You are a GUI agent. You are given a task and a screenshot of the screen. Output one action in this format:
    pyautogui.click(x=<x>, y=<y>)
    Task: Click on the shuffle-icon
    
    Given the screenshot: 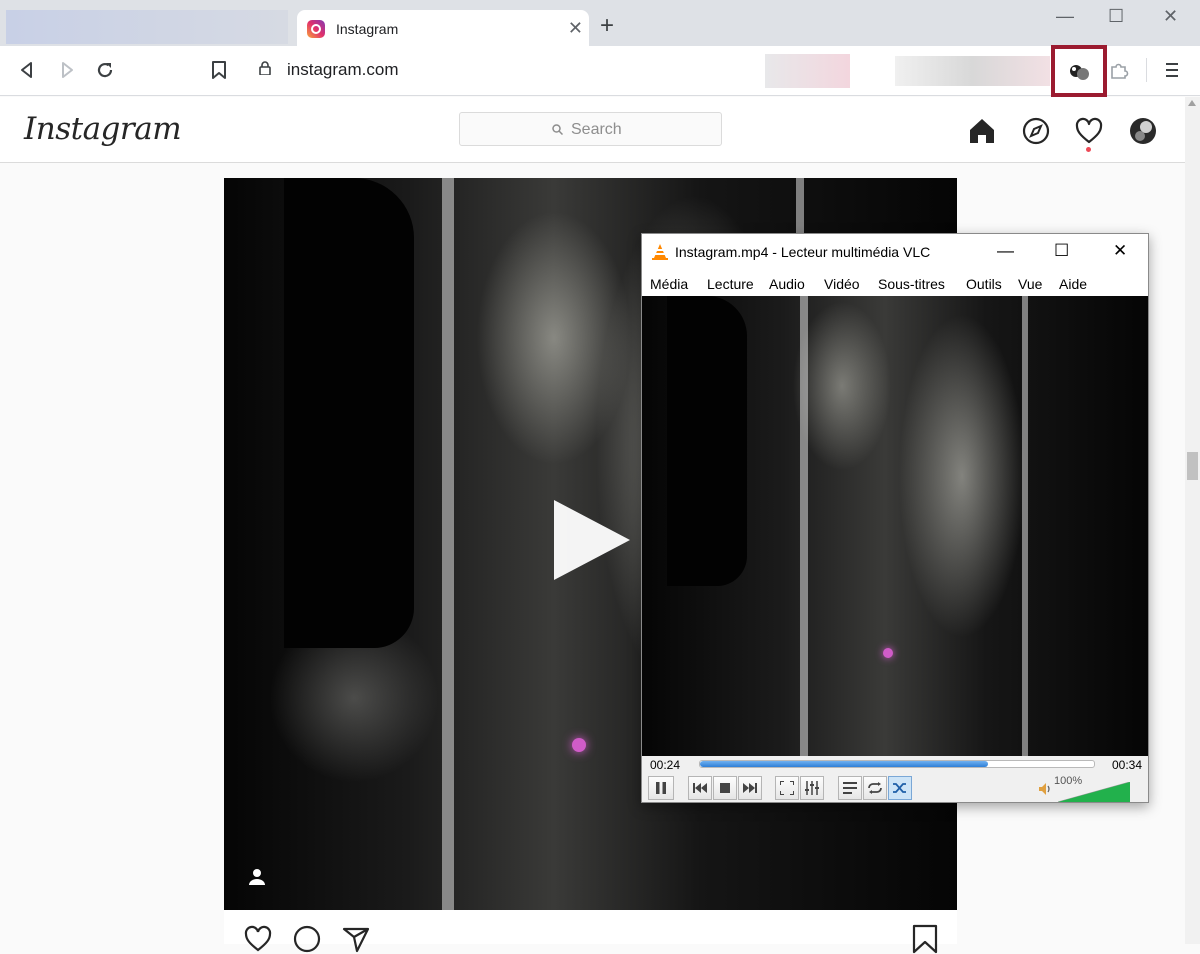 What is the action you would take?
    pyautogui.click(x=899, y=788)
    